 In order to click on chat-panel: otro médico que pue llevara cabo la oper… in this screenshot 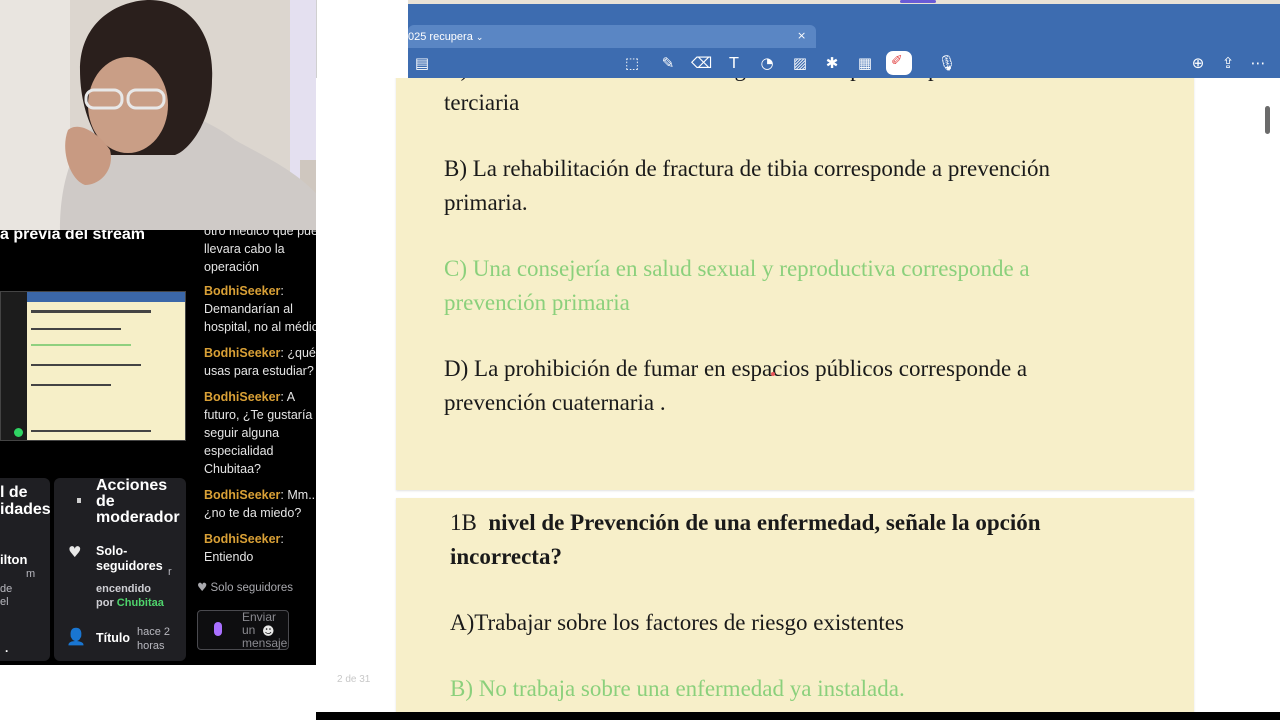, I will do `click(256, 442)`.